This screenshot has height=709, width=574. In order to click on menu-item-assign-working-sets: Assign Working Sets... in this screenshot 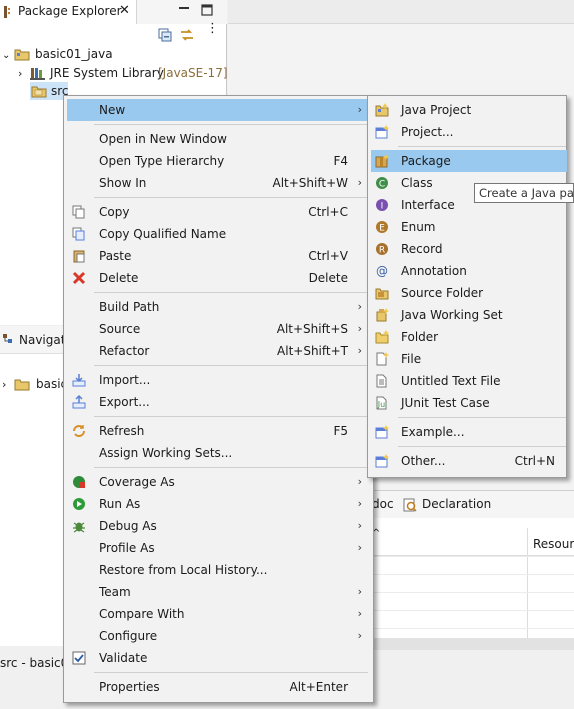, I will do `click(218, 453)`.